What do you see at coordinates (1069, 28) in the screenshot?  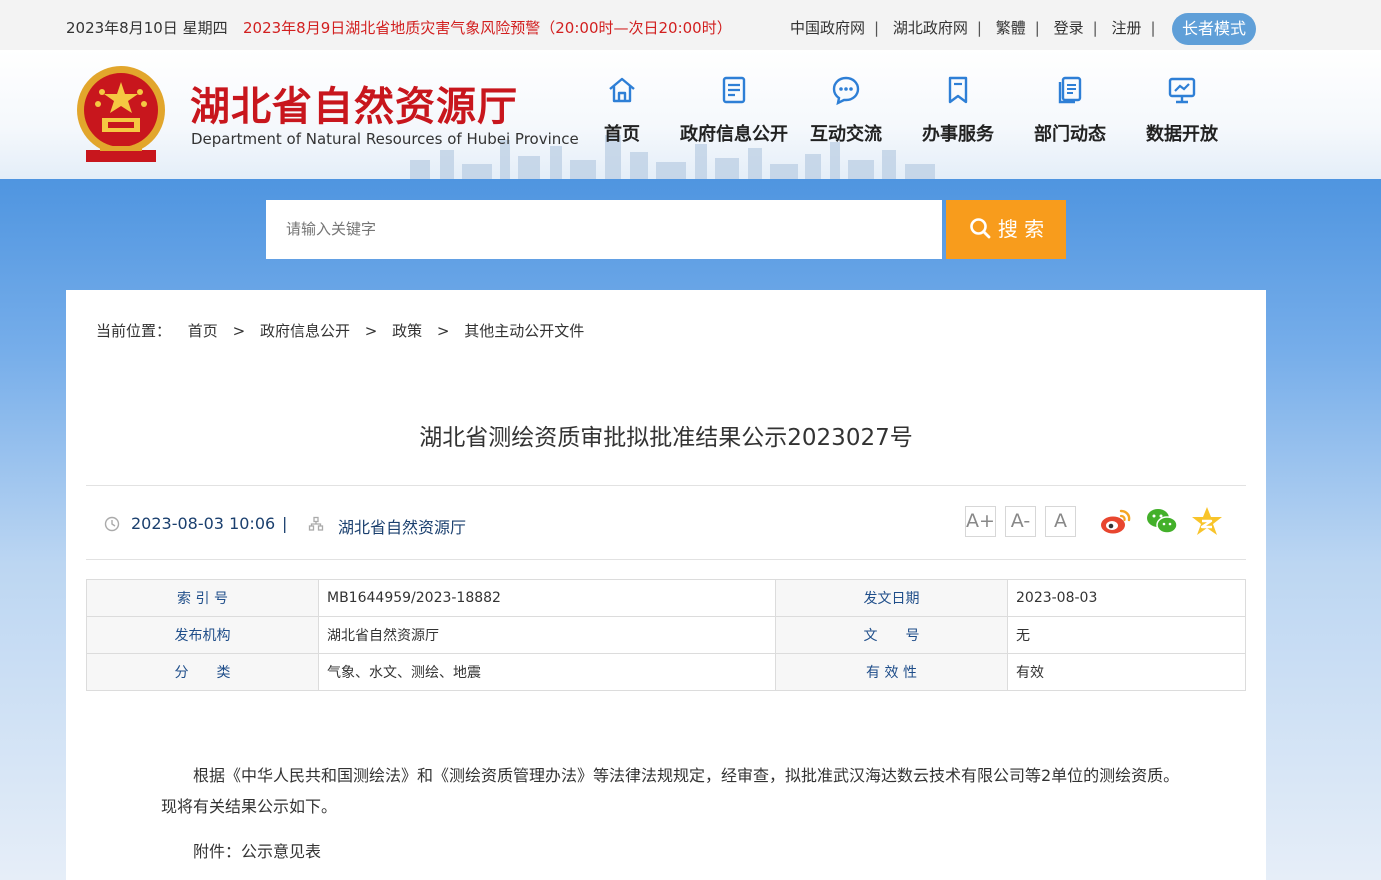 I see `link-login: 登录` at bounding box center [1069, 28].